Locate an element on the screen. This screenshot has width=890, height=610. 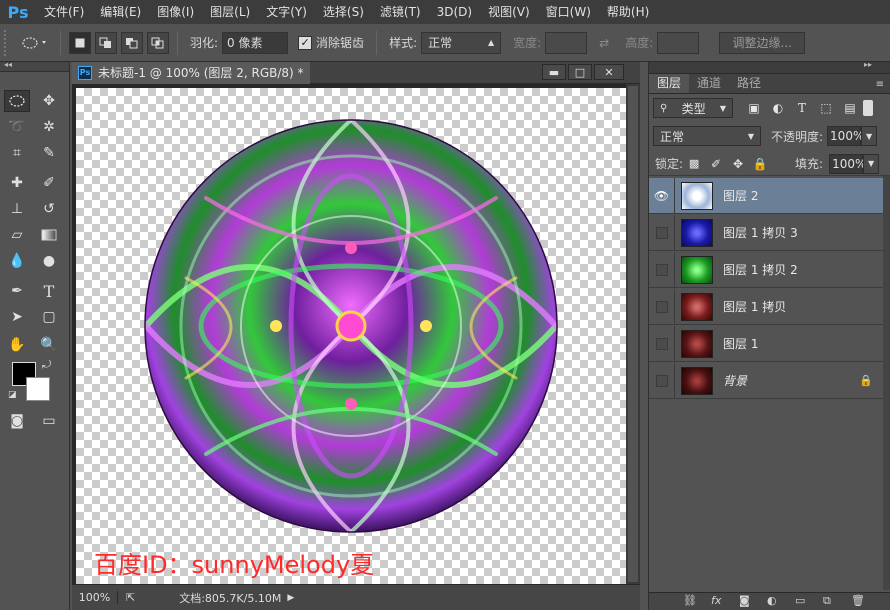
swap-colors-icon: ⤾ is located at coordinates (46, 365).